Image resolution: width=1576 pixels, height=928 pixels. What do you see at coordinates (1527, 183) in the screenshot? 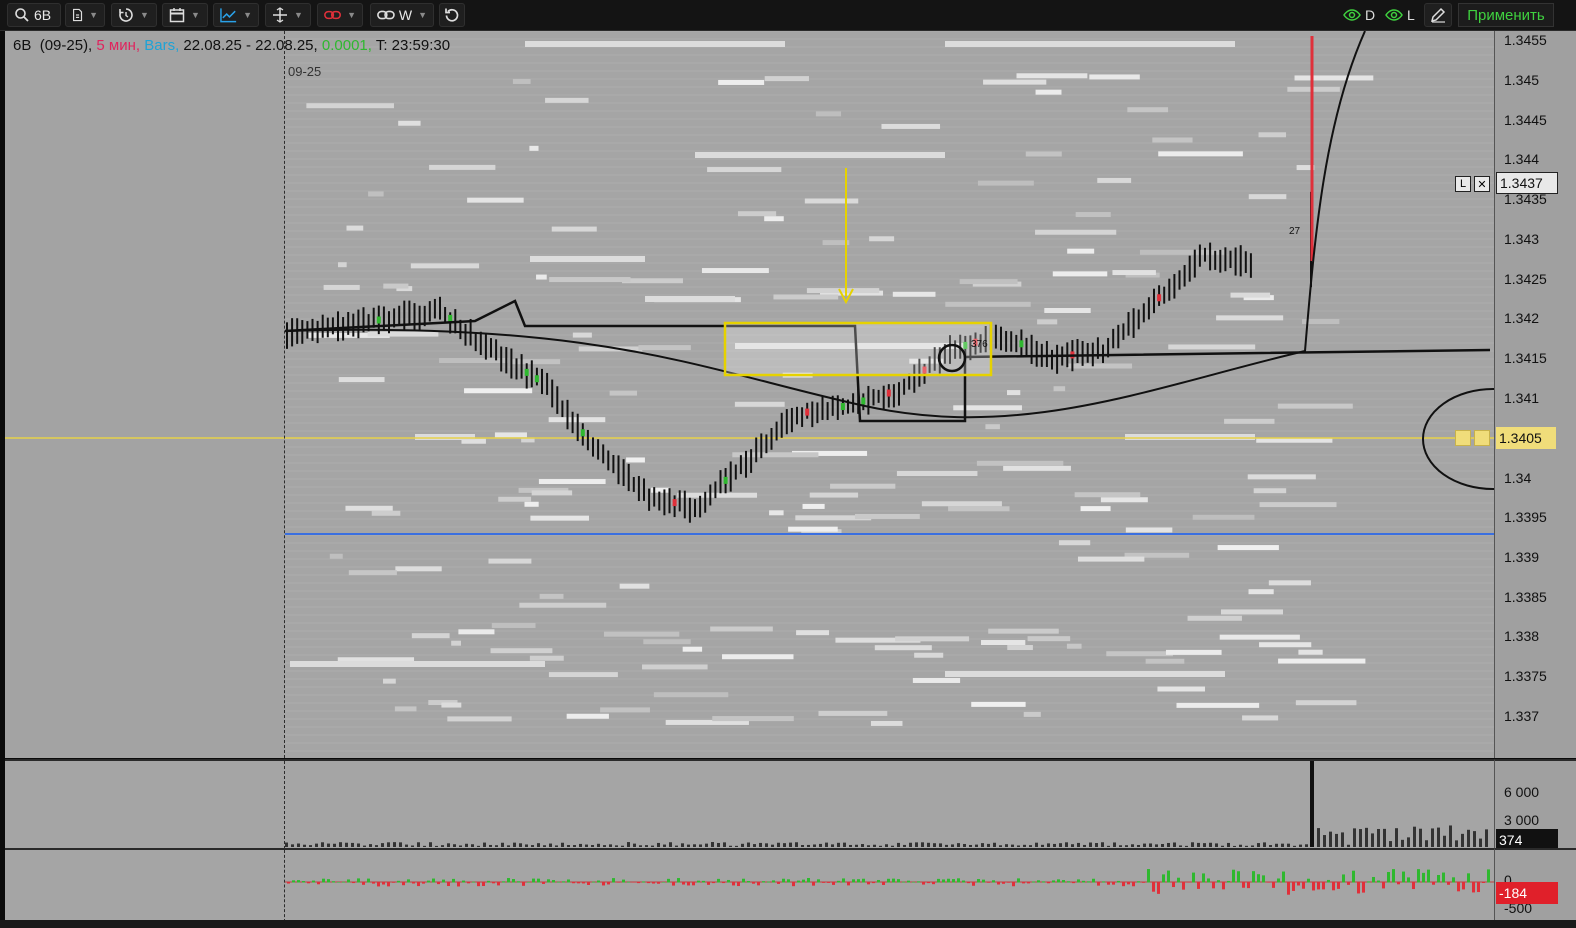
I see `alert-price-label: 1.3437` at bounding box center [1527, 183].